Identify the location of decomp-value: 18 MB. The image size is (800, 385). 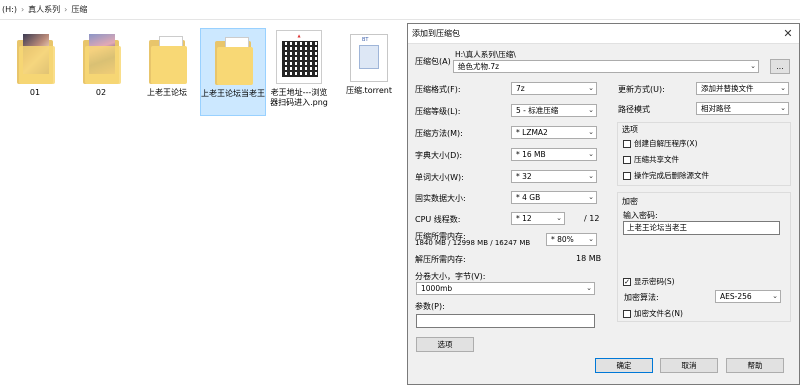
(589, 258).